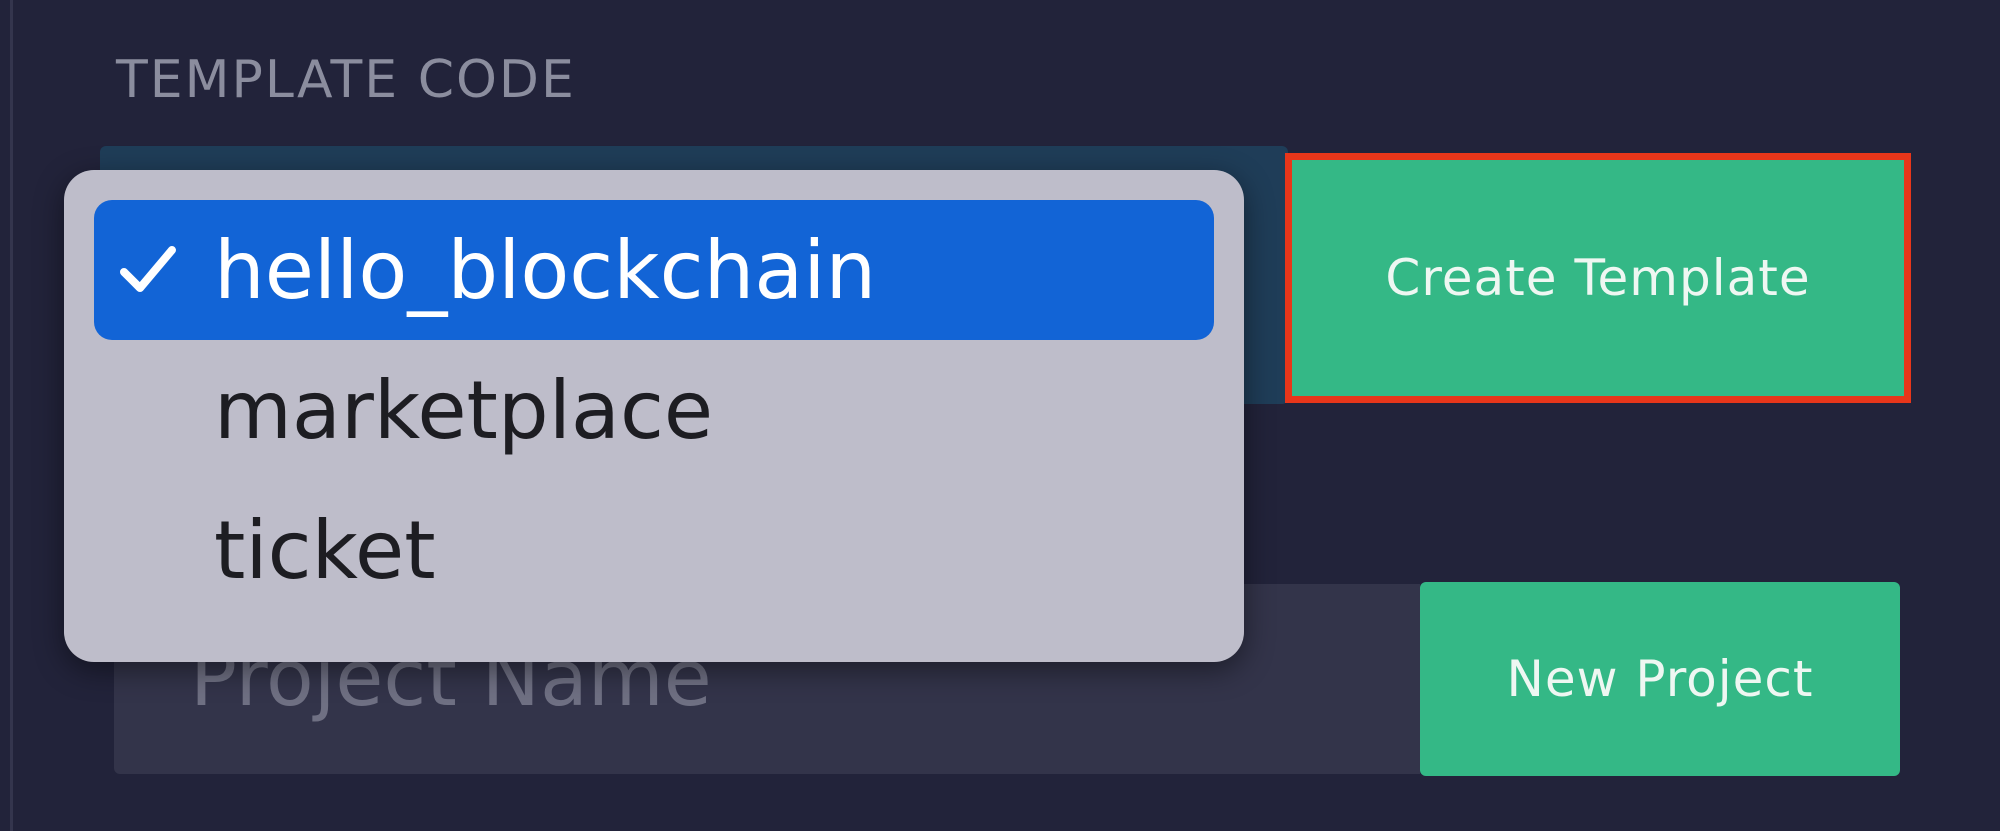  What do you see at coordinates (148, 269) in the screenshot?
I see `checkmark-icon` at bounding box center [148, 269].